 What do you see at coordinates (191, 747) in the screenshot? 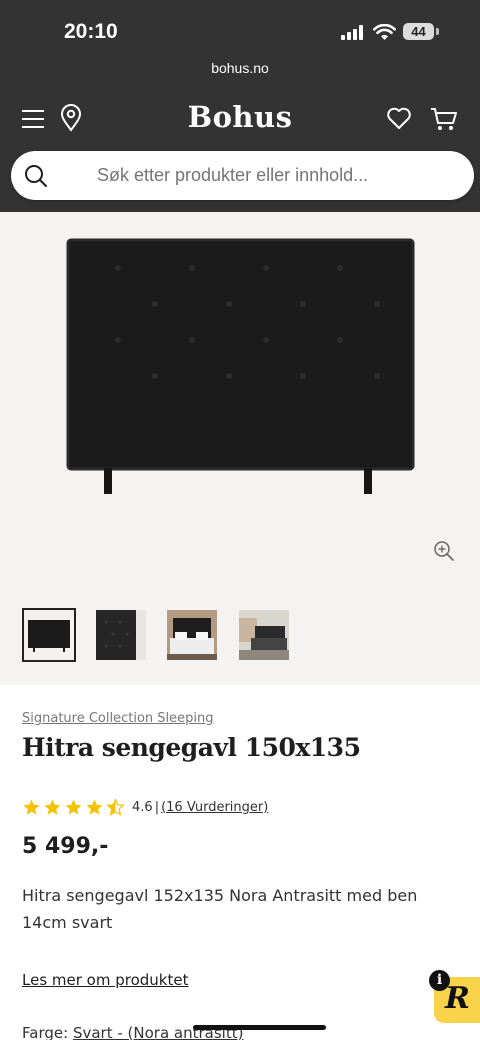
I see `product-title: Hitra sengegavl 150x135` at bounding box center [191, 747].